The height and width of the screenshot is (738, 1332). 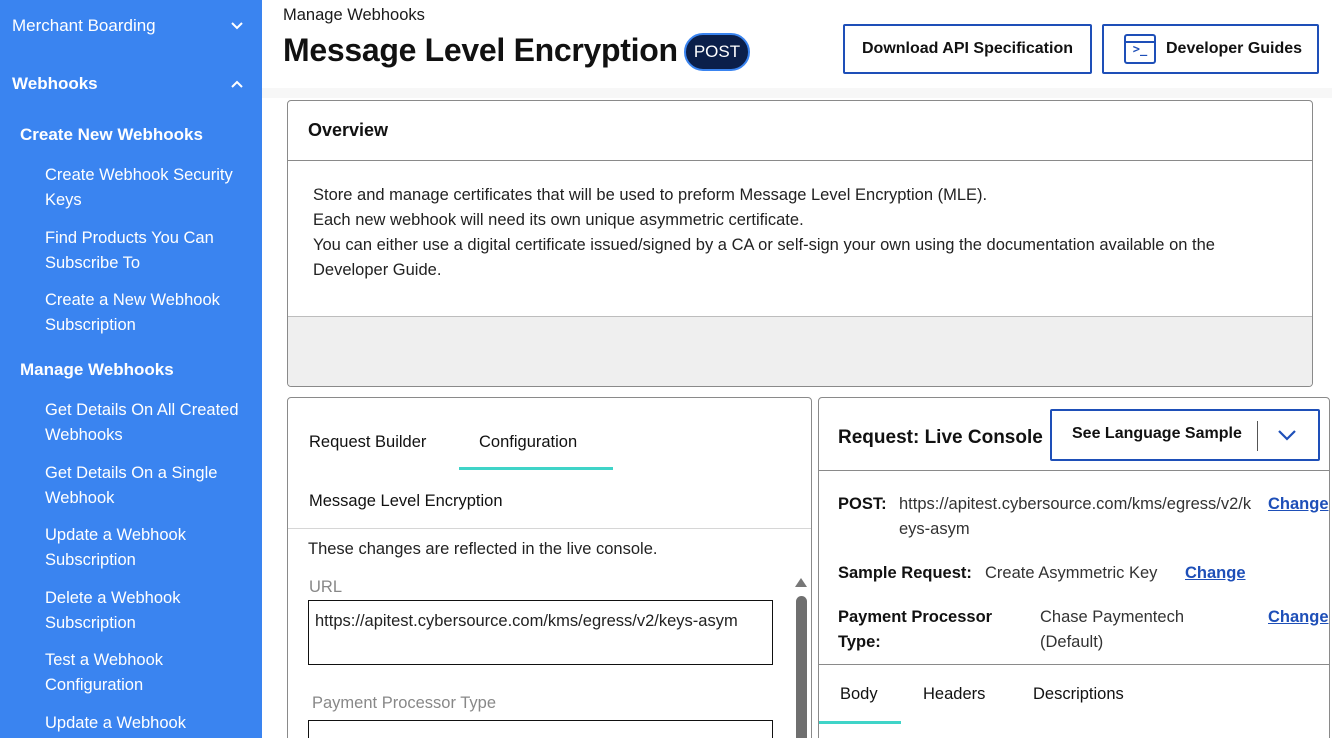 I want to click on sample-request-label: Sample Request:, so click(x=905, y=573).